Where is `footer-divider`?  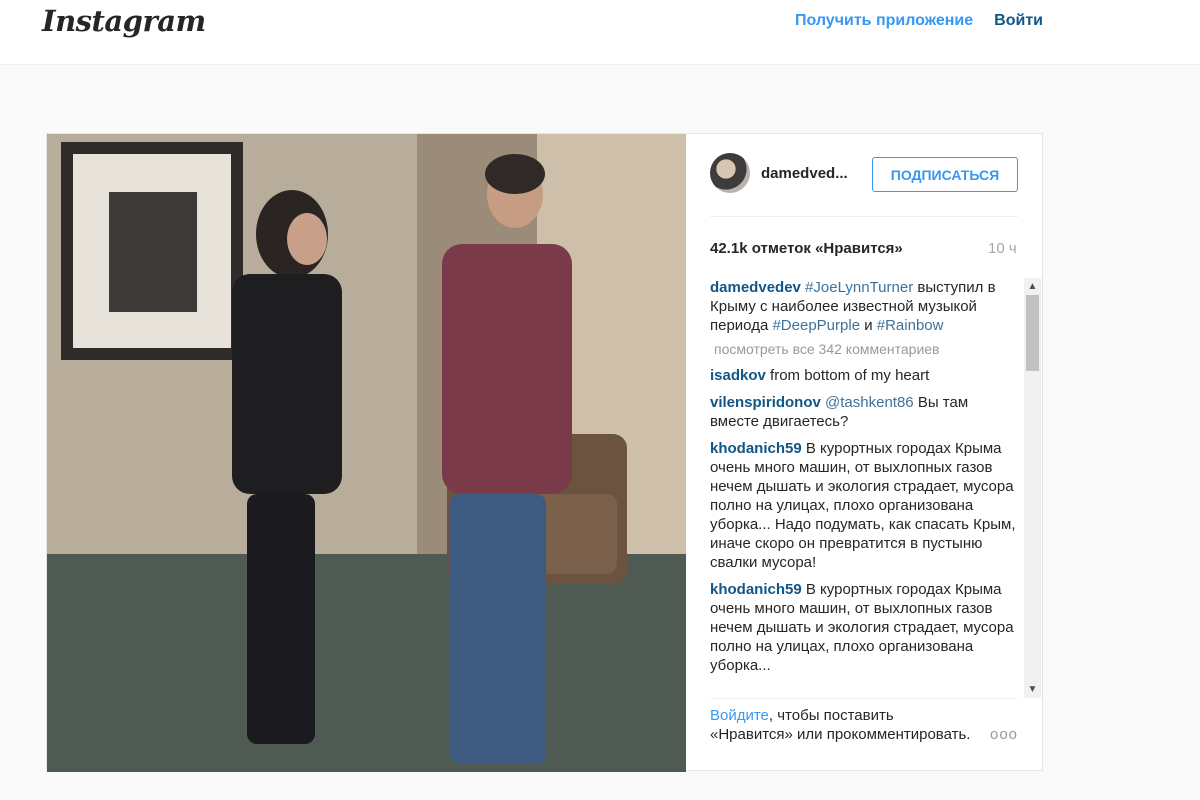
footer-divider is located at coordinates (864, 698).